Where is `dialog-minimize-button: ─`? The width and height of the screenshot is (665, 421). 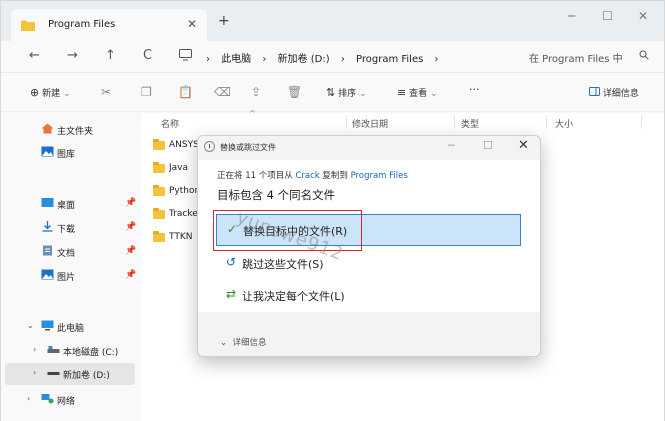 dialog-minimize-button: ─ is located at coordinates (451, 145).